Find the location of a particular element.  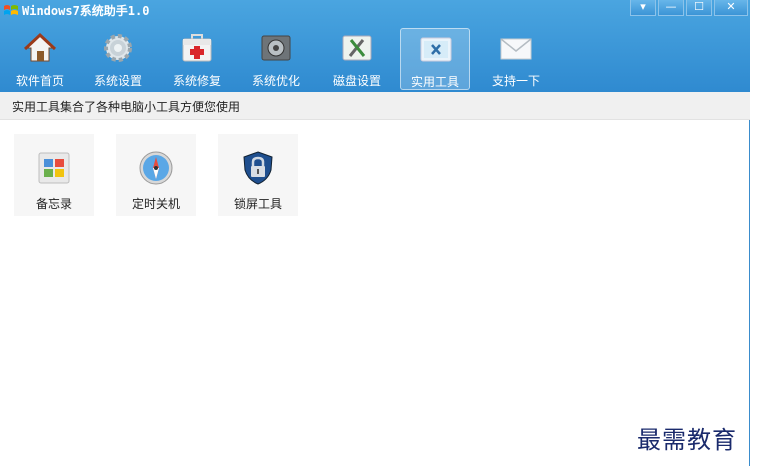

tab-support: 支持一下 is located at coordinates (516, 59).